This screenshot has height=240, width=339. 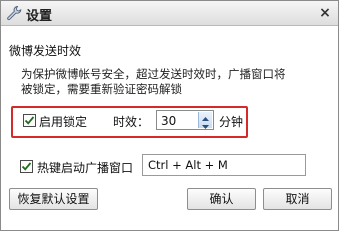 I want to click on description-line-2: 被锁定，需要重新验证密码解锁, so click(x=101, y=89).